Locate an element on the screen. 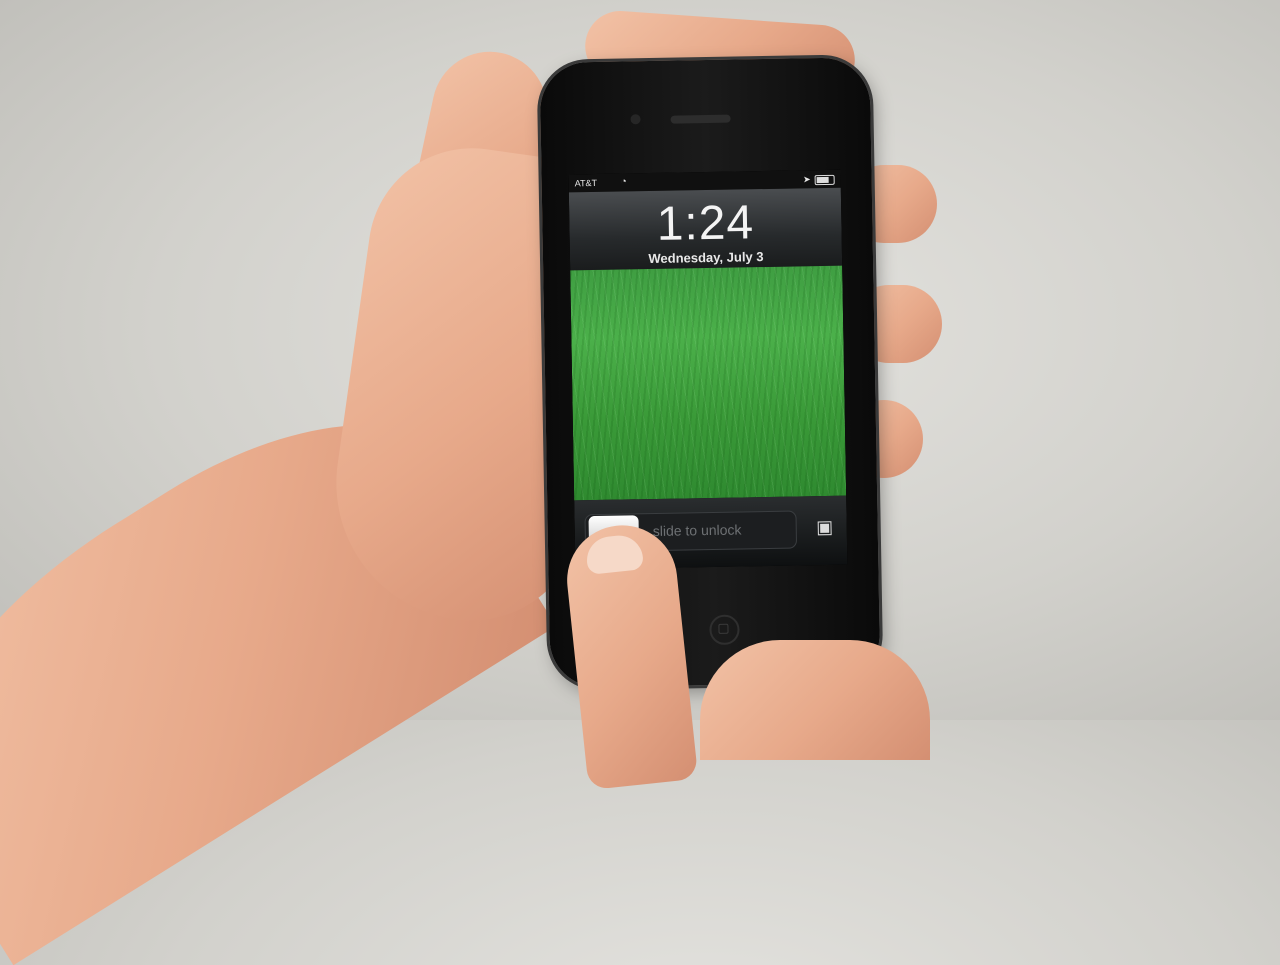 This screenshot has width=1280, height=965. carrier-label: AT&T is located at coordinates (586, 183).